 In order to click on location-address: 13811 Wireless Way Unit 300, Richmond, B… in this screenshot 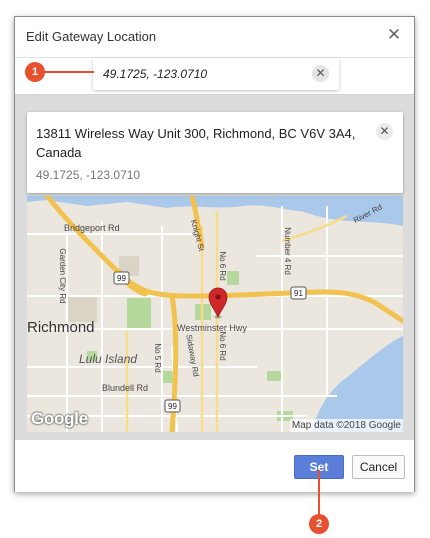, I will do `click(196, 143)`.